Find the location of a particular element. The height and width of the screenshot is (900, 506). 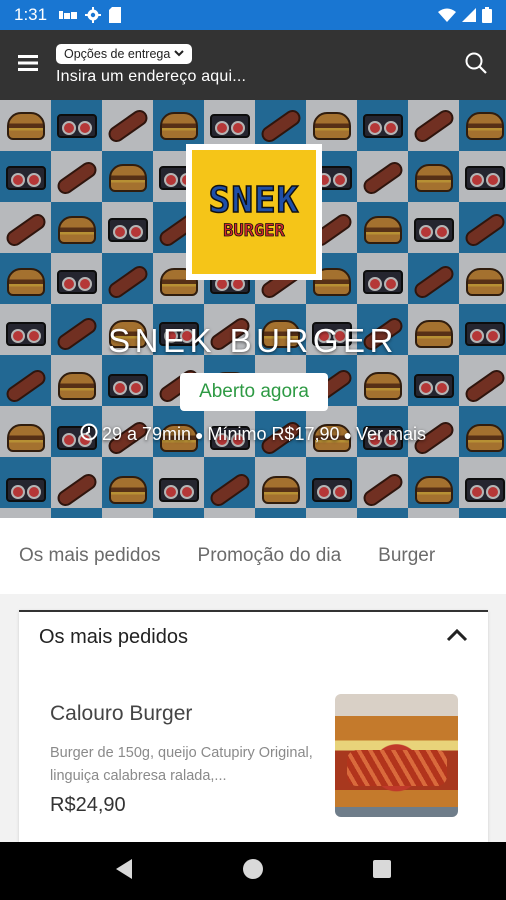

item-name: Calouro Burger is located at coordinates (121, 713).